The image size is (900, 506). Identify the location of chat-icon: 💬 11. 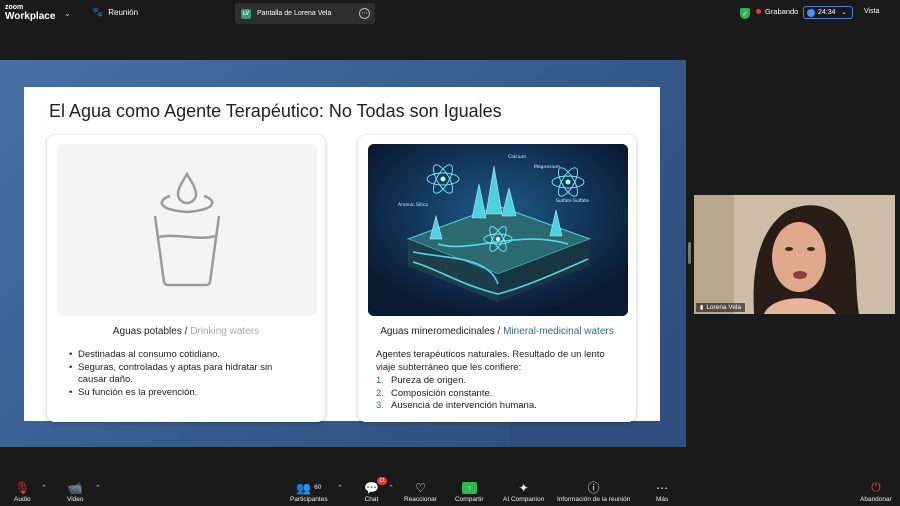
(375, 486).